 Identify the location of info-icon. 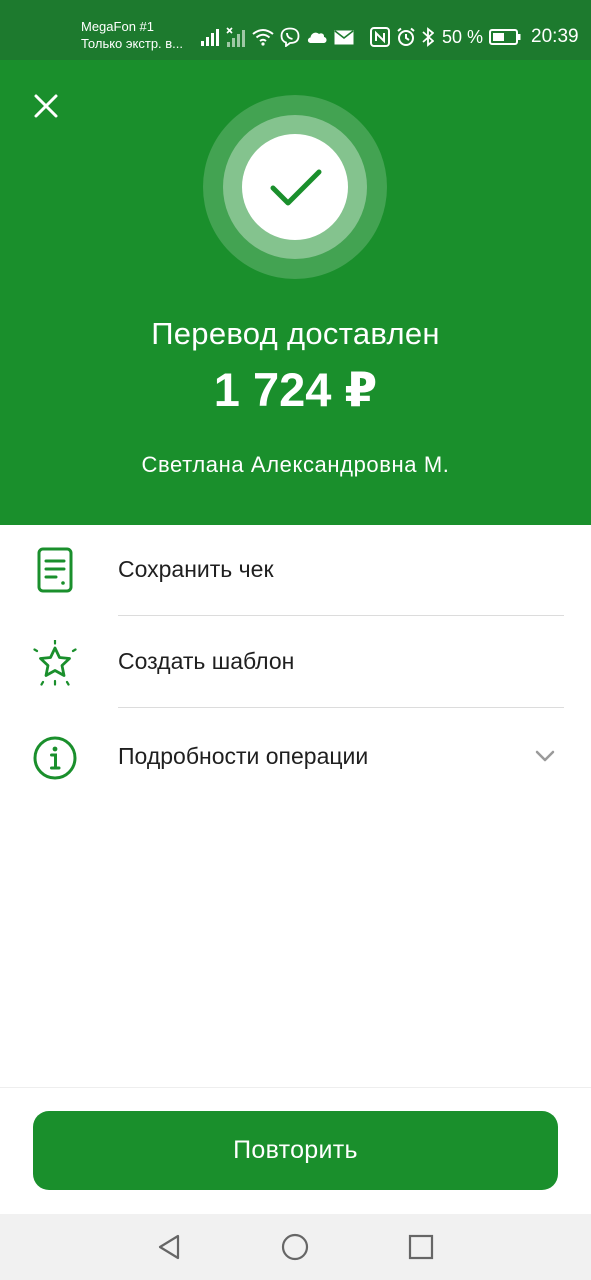
(55, 758).